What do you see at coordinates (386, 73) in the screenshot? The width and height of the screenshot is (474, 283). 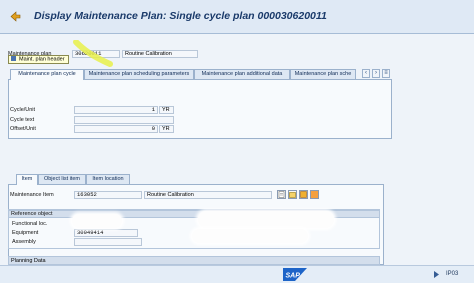 I see `tab-list-icon: ≡` at bounding box center [386, 73].